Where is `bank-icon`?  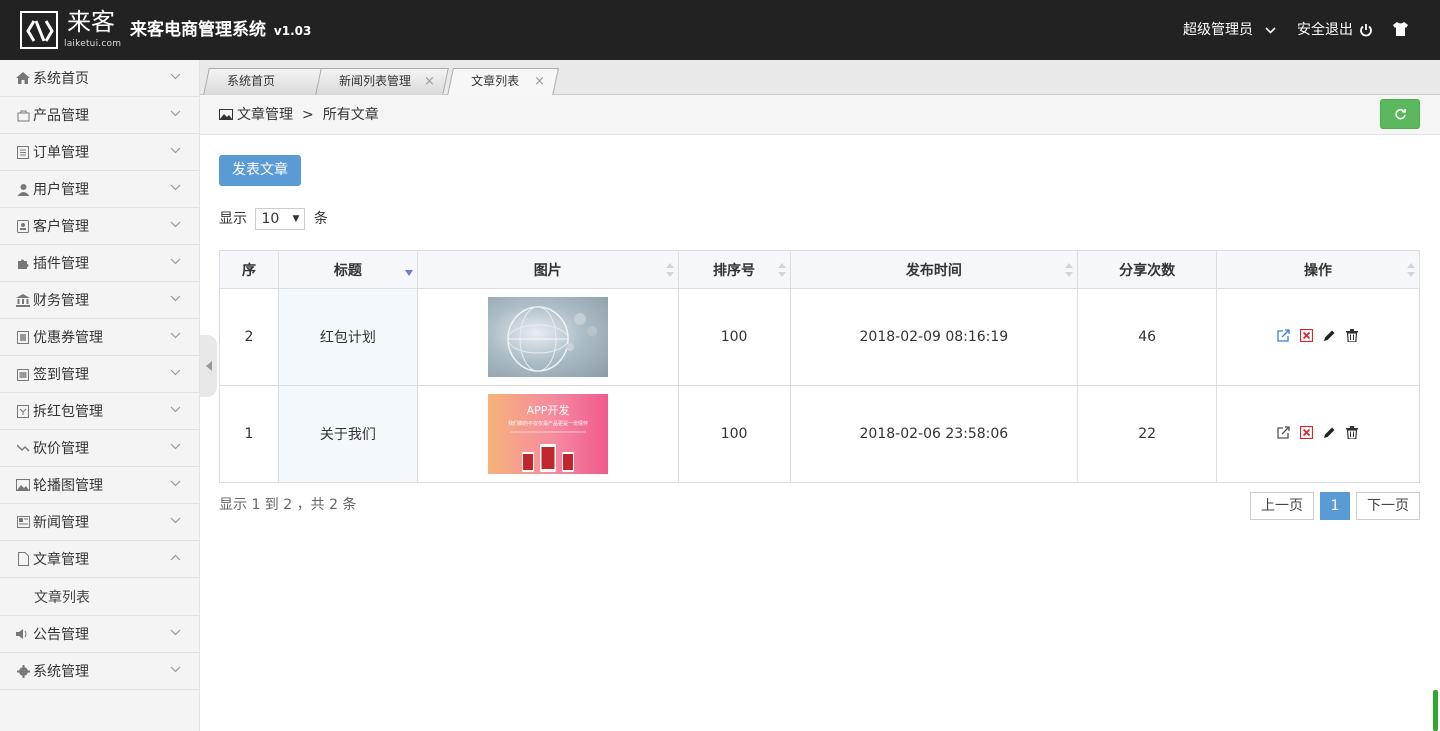 bank-icon is located at coordinates (23, 300).